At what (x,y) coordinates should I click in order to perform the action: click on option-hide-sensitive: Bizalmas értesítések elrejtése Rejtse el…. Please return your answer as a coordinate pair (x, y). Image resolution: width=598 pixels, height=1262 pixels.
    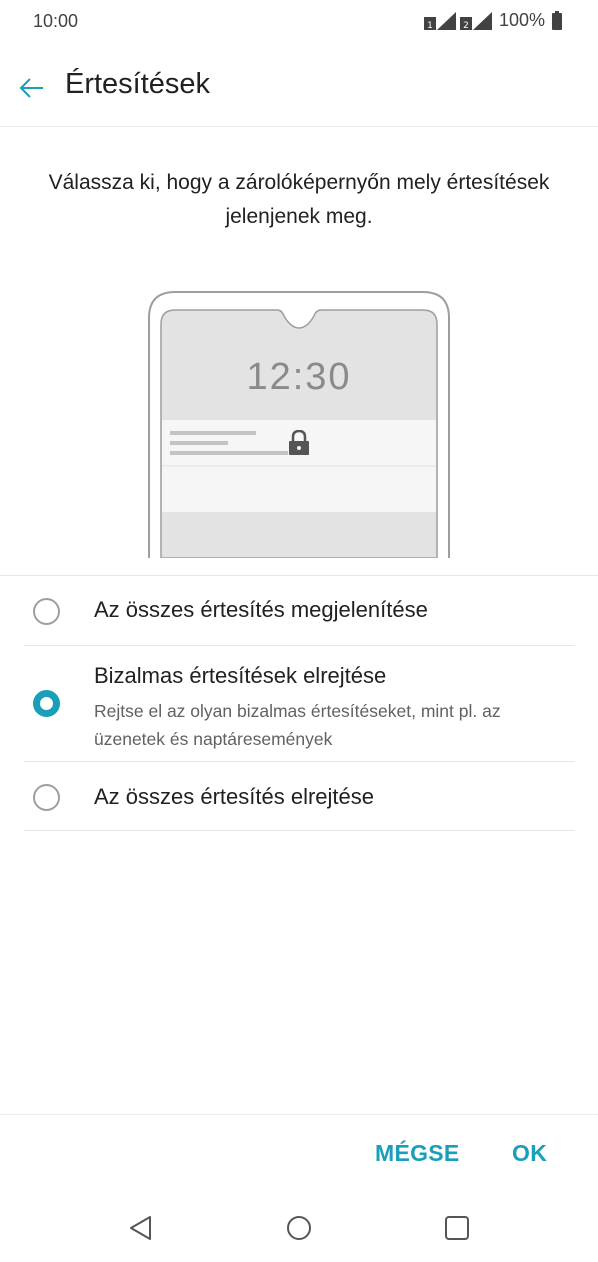
    Looking at the image, I should click on (299, 704).